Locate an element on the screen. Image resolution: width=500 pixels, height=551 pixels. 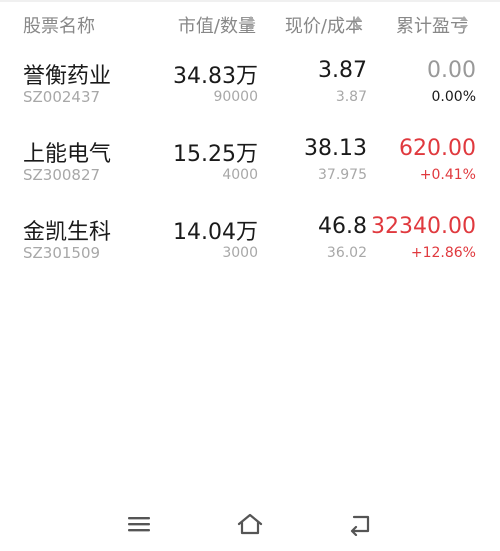
home-button is located at coordinates (250, 524).